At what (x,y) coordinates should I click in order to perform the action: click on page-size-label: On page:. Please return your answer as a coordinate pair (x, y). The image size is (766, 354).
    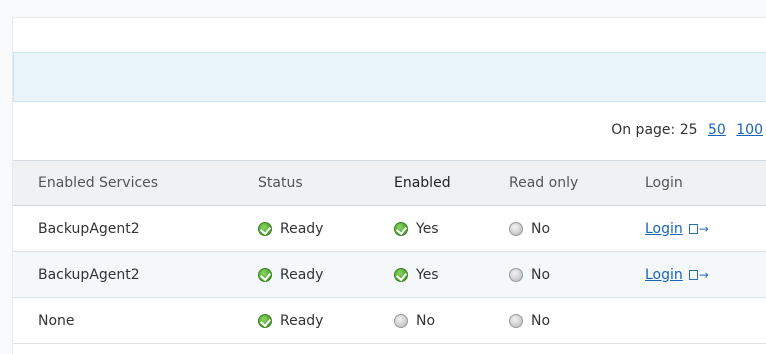
    Looking at the image, I should click on (643, 130).